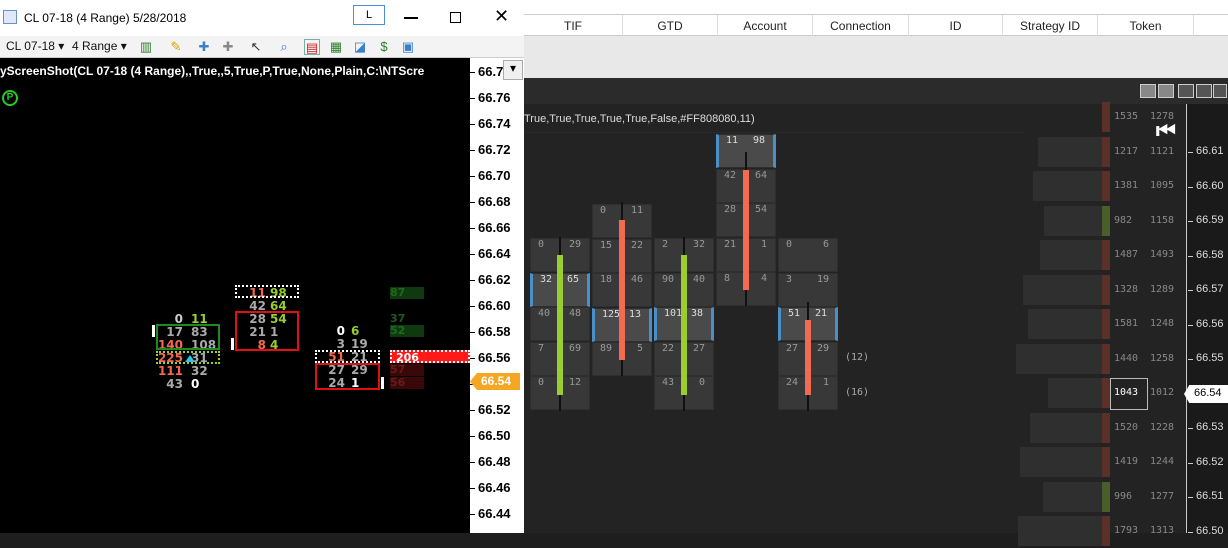  I want to click on right-axis-label: 66.53, so click(1210, 427).